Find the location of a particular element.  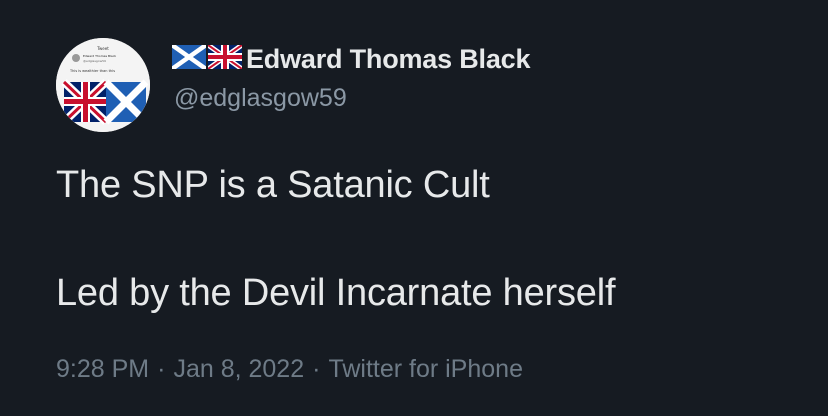

avatar-tweet-text: This is wealthier than this is located at coordinates (92, 71).